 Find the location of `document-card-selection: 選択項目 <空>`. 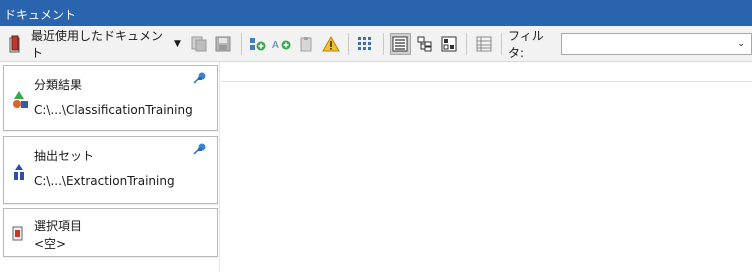

document-card-selection: 選択項目 <空> is located at coordinates (110, 232).